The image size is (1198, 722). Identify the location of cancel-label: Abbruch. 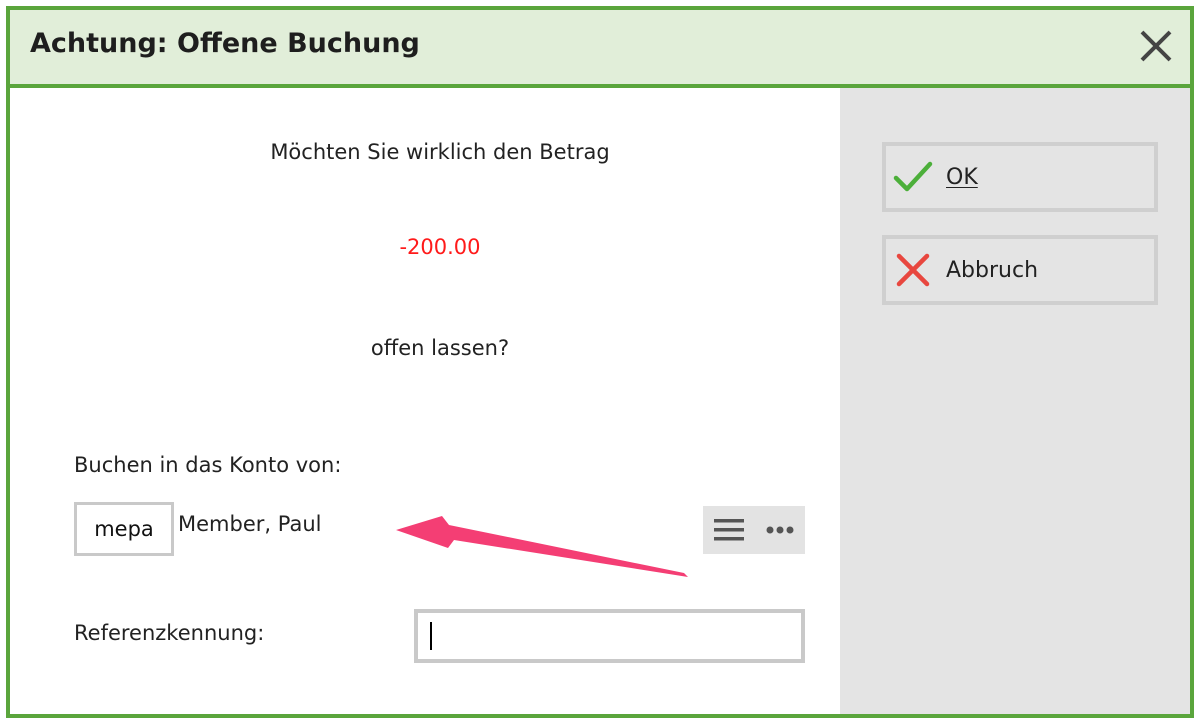
(992, 270).